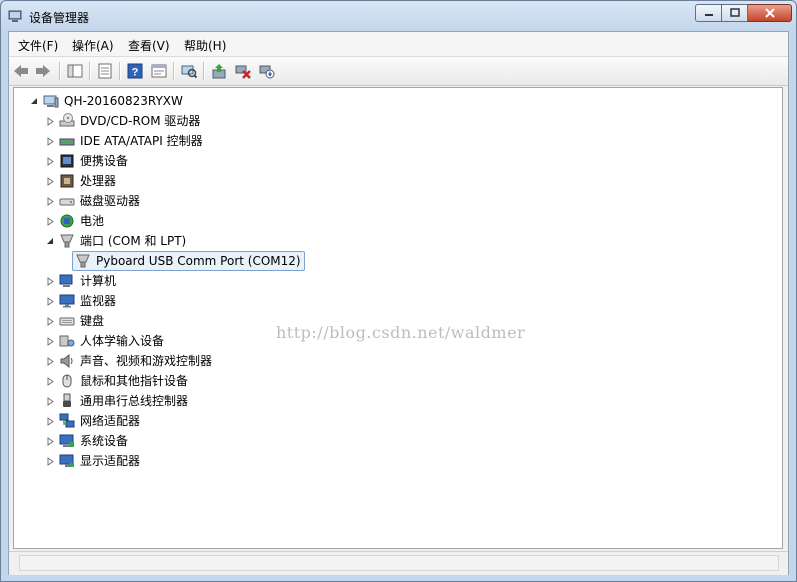 The width and height of the screenshot is (797, 582). I want to click on tree-item-label: Pyboard USB Comm Port (COM12), so click(198, 261).